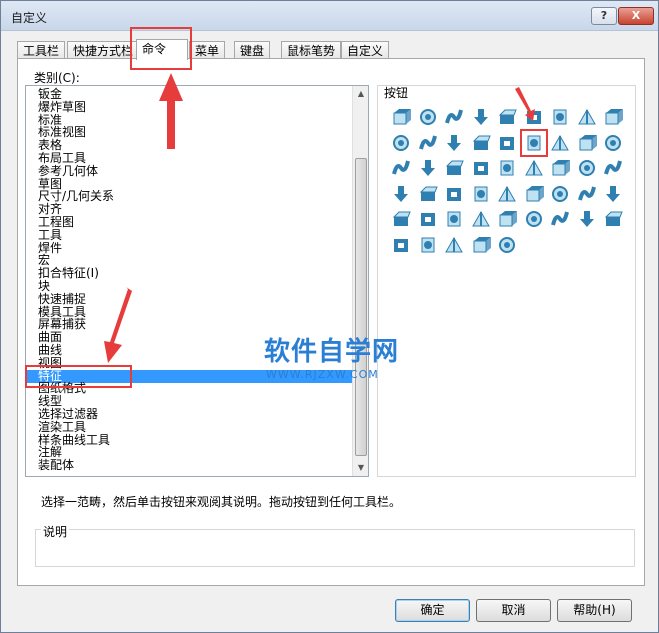 The width and height of the screenshot is (659, 633). I want to click on shape-icon, so click(401, 168).